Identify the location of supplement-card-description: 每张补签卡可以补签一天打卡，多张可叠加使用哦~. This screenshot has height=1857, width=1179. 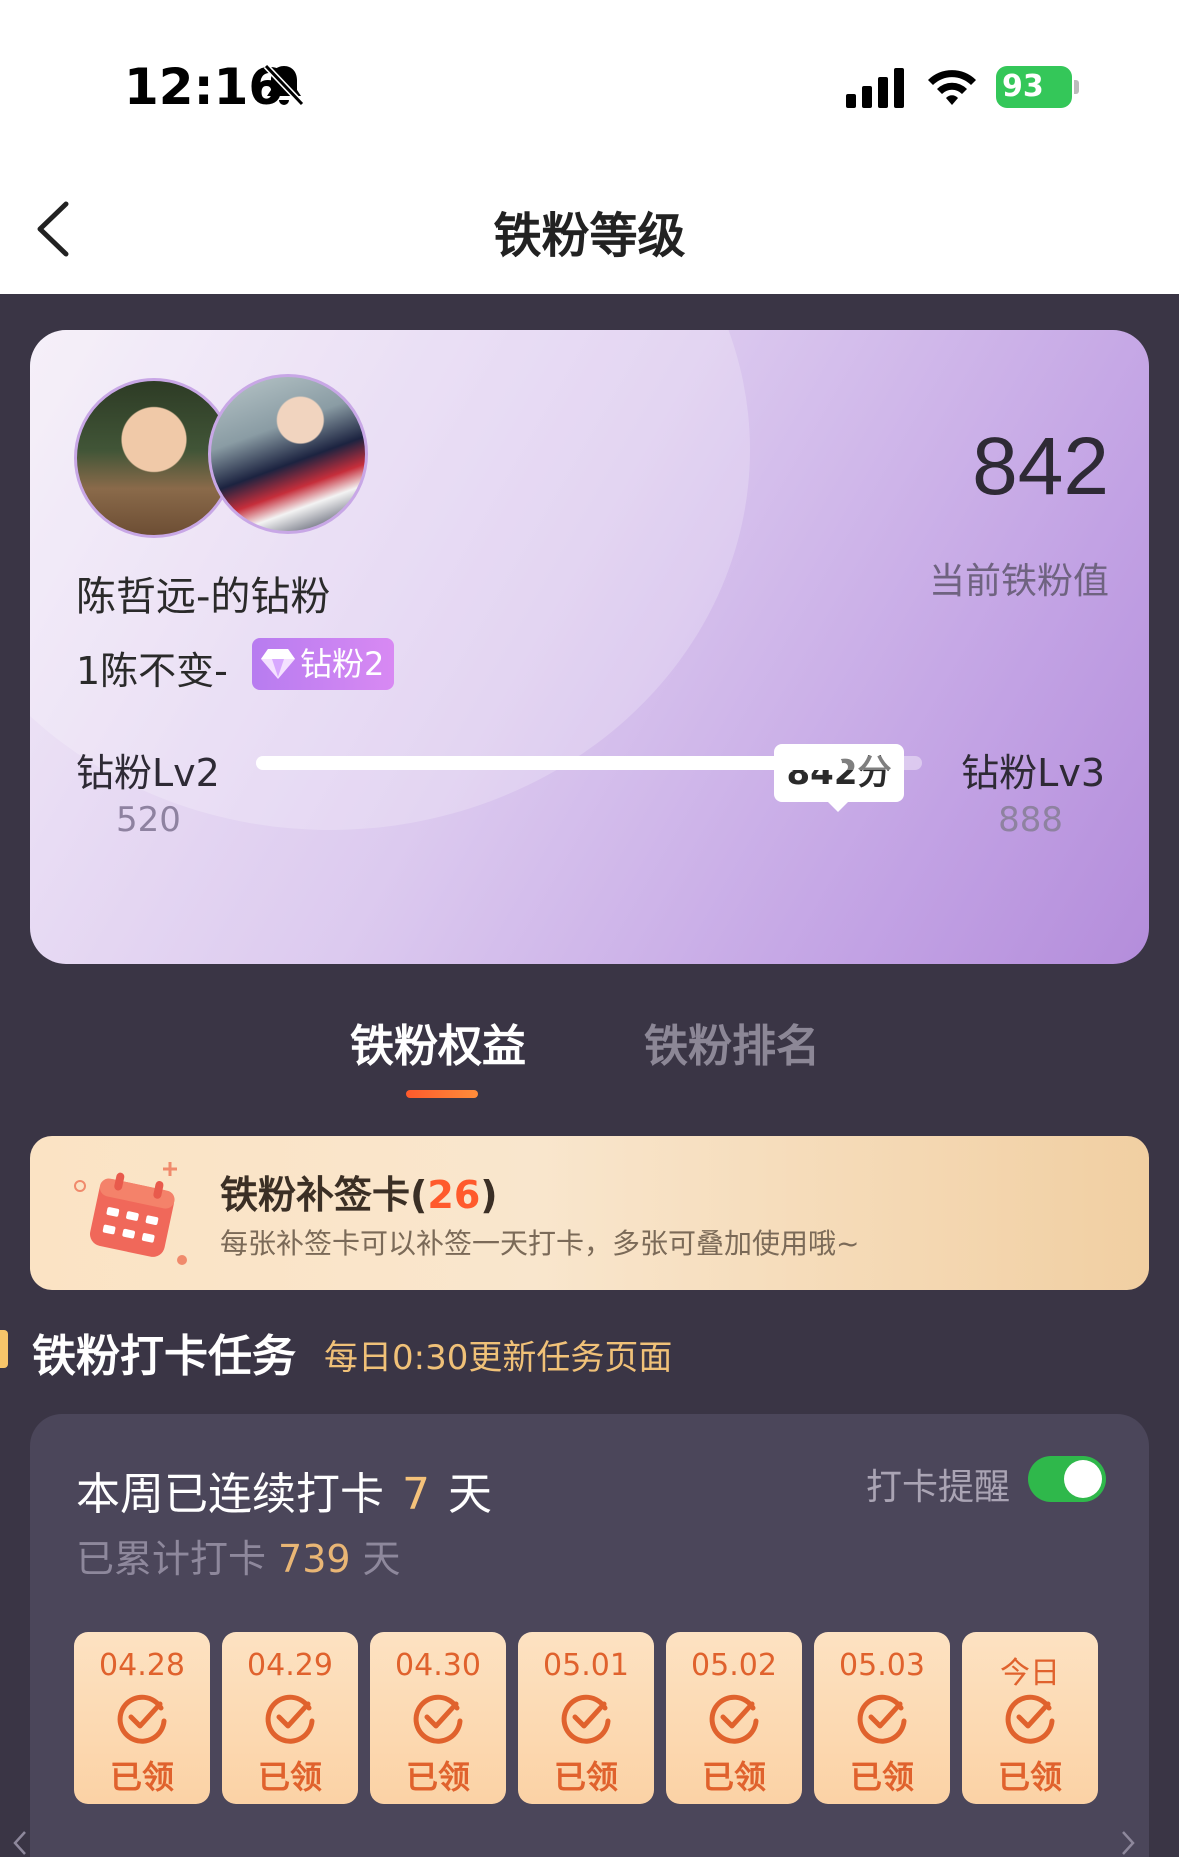
(540, 1243).